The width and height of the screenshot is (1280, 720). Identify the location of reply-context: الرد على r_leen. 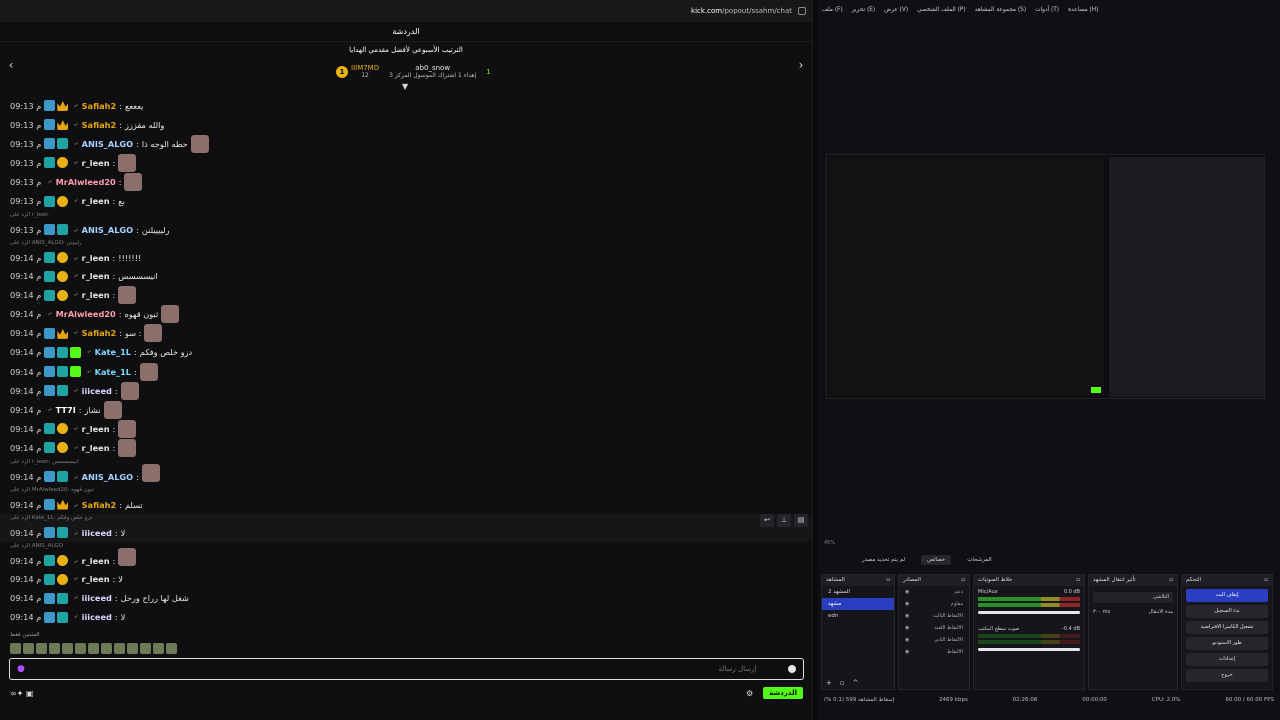
(29, 215).